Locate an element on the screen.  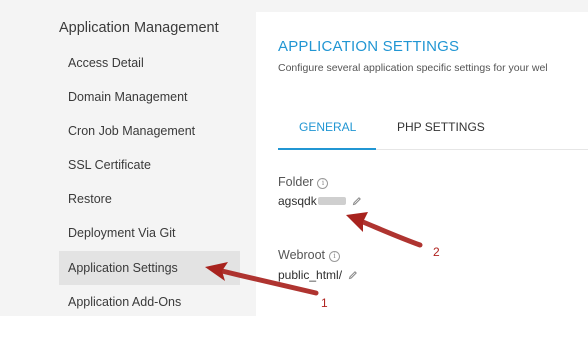
active-tab-indicator is located at coordinates (327, 149).